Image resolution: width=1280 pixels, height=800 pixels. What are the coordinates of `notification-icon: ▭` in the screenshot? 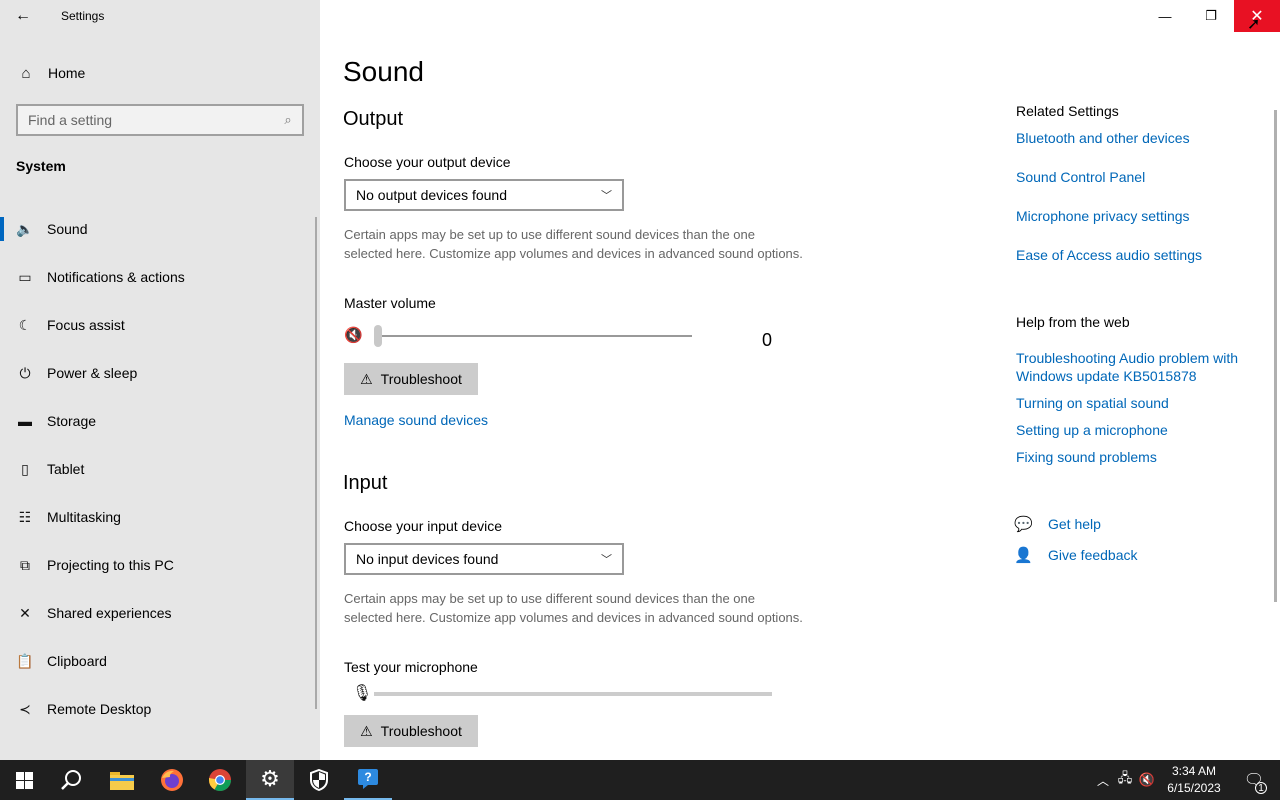 It's located at (25, 276).